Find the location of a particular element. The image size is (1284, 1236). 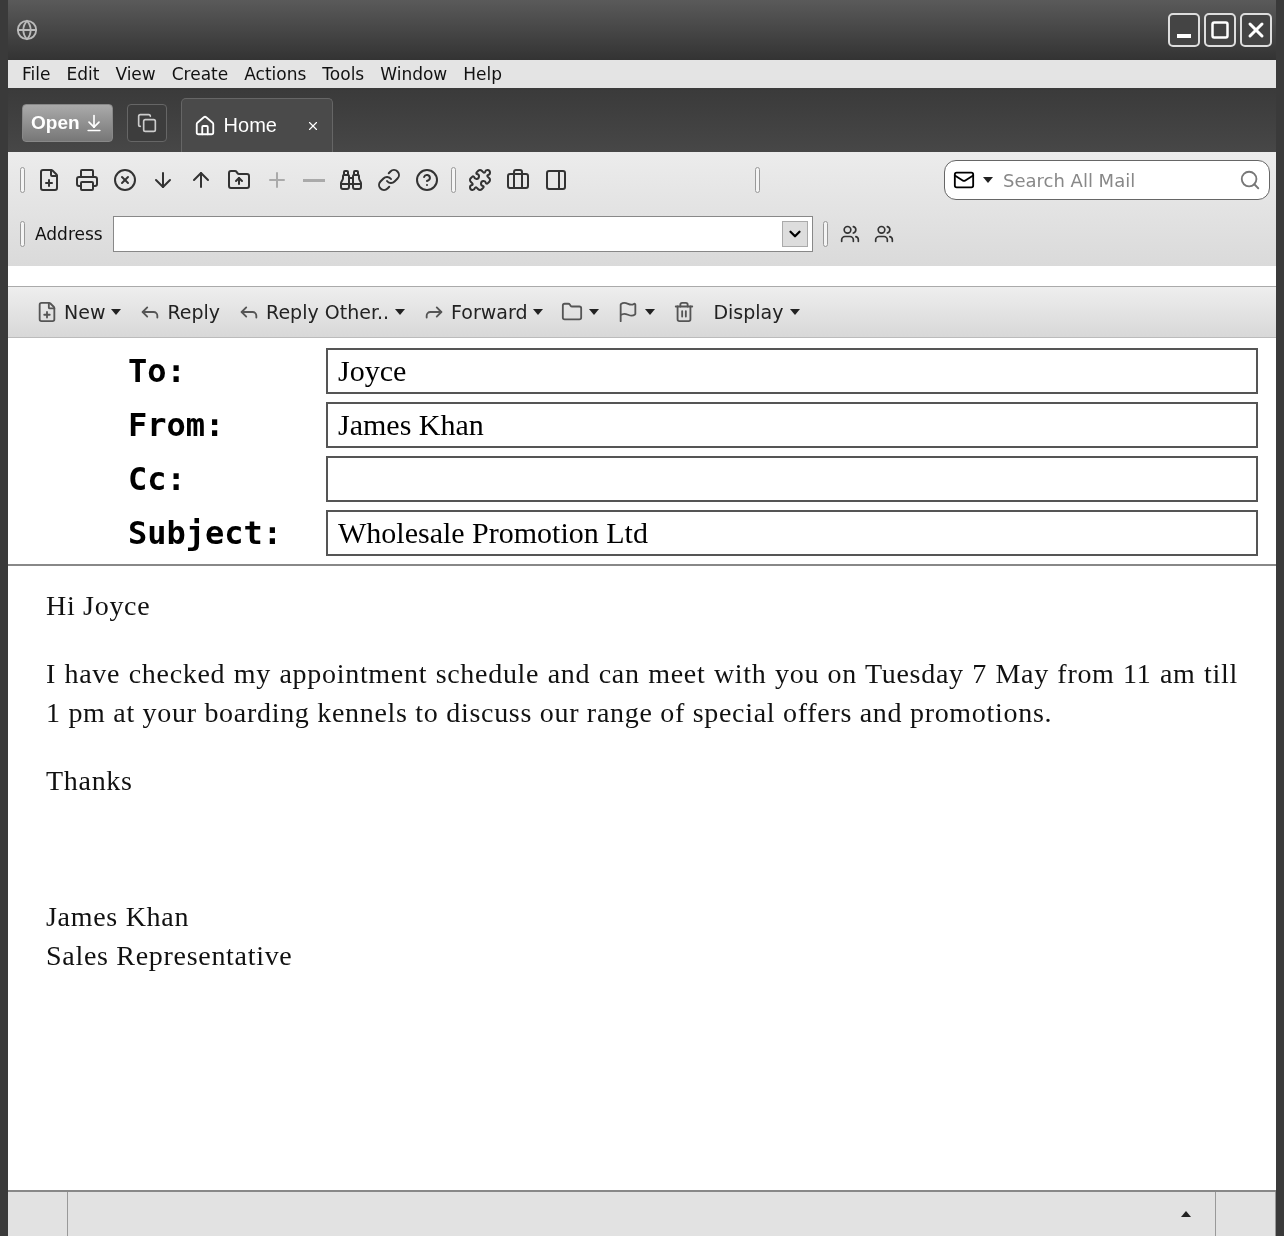

trash-icon is located at coordinates (684, 312).